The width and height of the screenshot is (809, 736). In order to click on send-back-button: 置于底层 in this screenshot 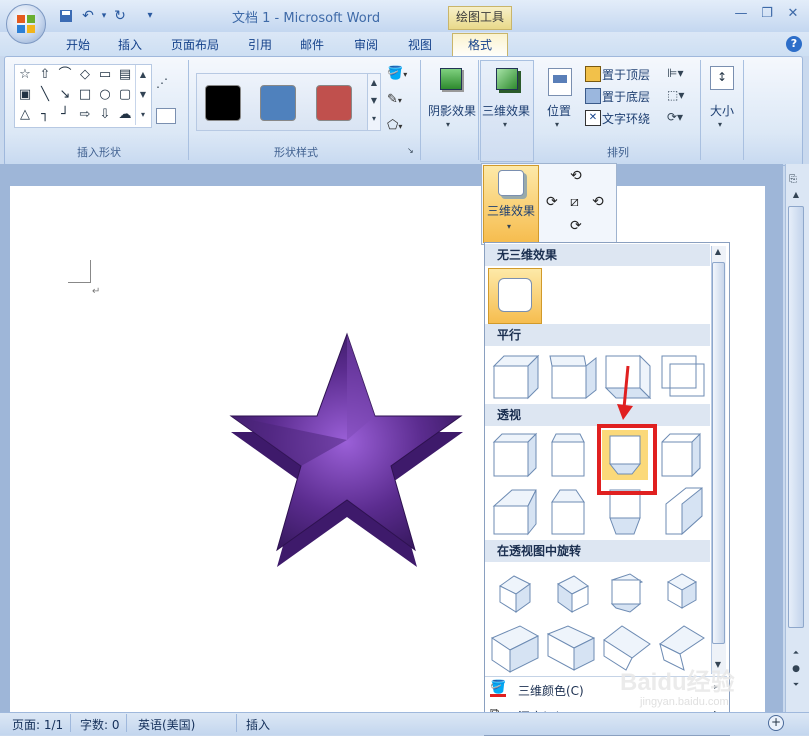, I will do `click(626, 96)`.